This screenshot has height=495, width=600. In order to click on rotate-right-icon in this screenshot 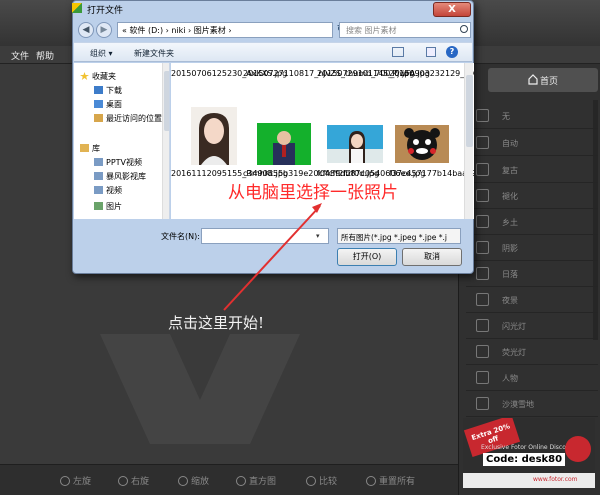, I will do `click(123, 481)`.